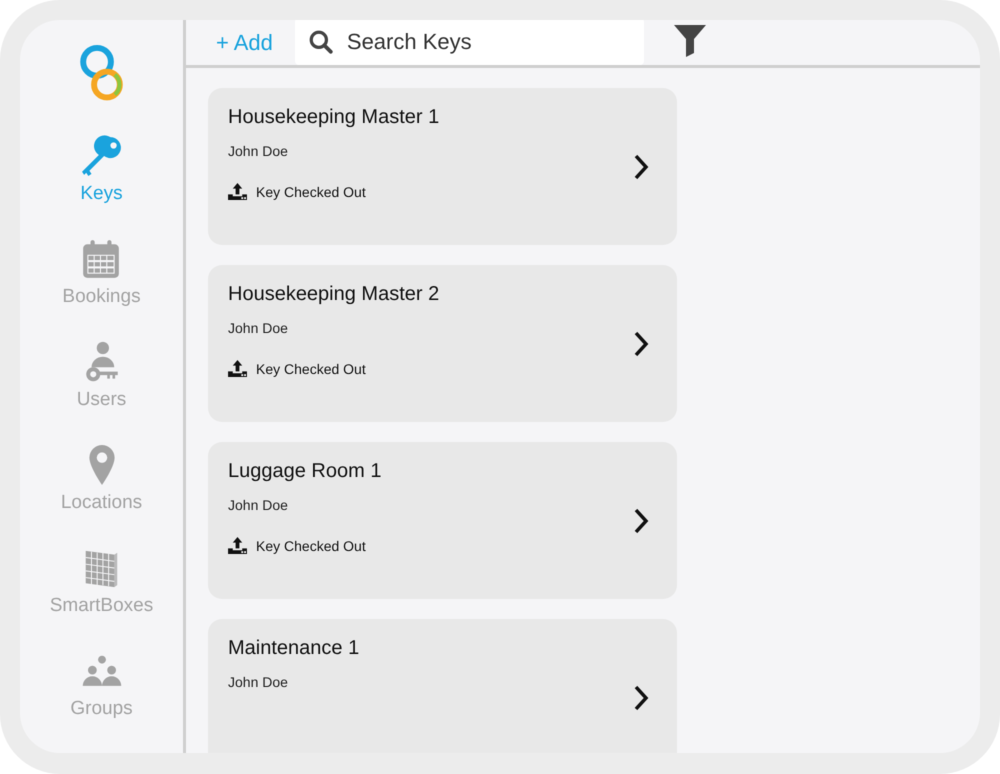  Describe the element at coordinates (294, 648) in the screenshot. I see `key-title: Maintenance 1` at that location.